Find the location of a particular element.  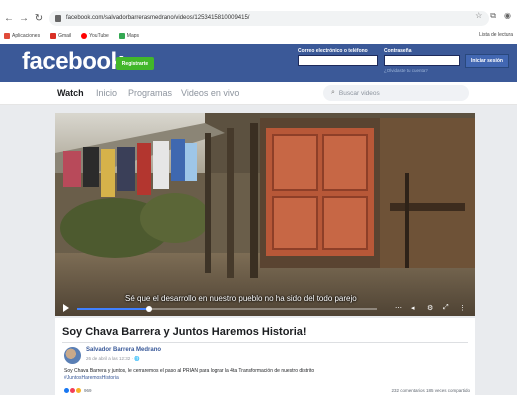

bookmark-apps: Aplicaciones is located at coordinates (22, 36).